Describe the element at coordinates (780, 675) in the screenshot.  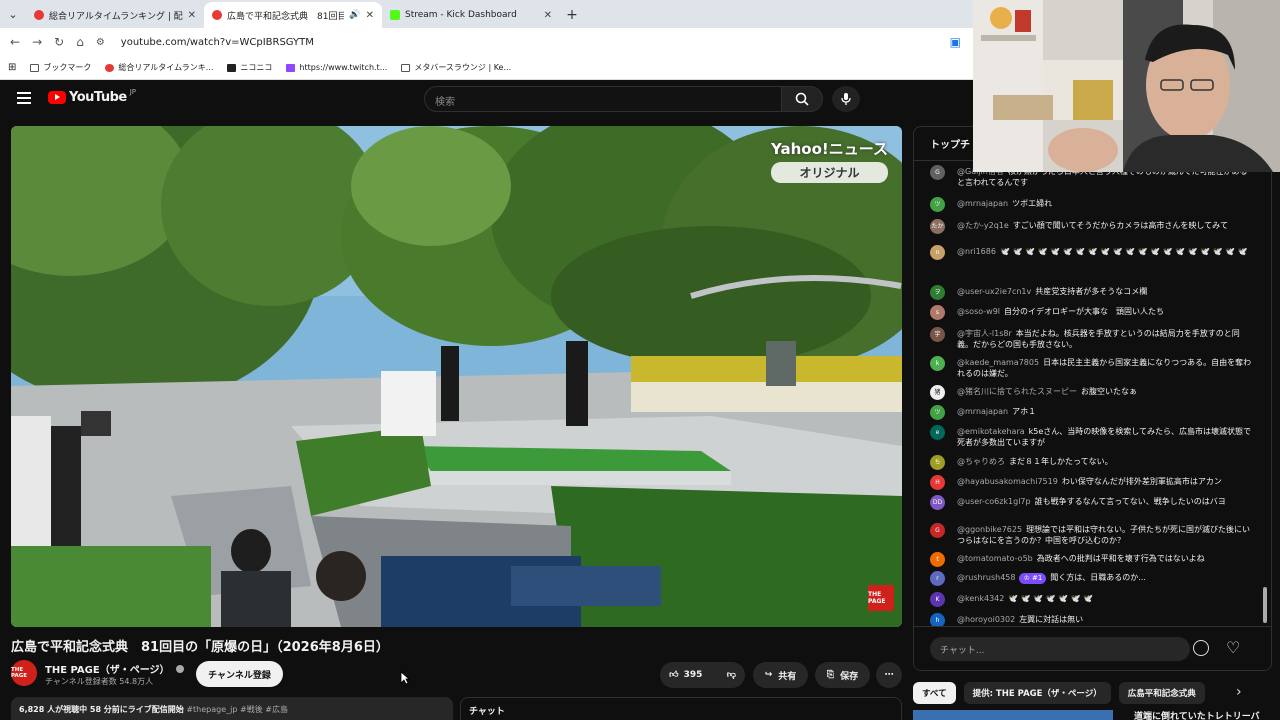
I see `share-button: ↪ 共有` at that location.